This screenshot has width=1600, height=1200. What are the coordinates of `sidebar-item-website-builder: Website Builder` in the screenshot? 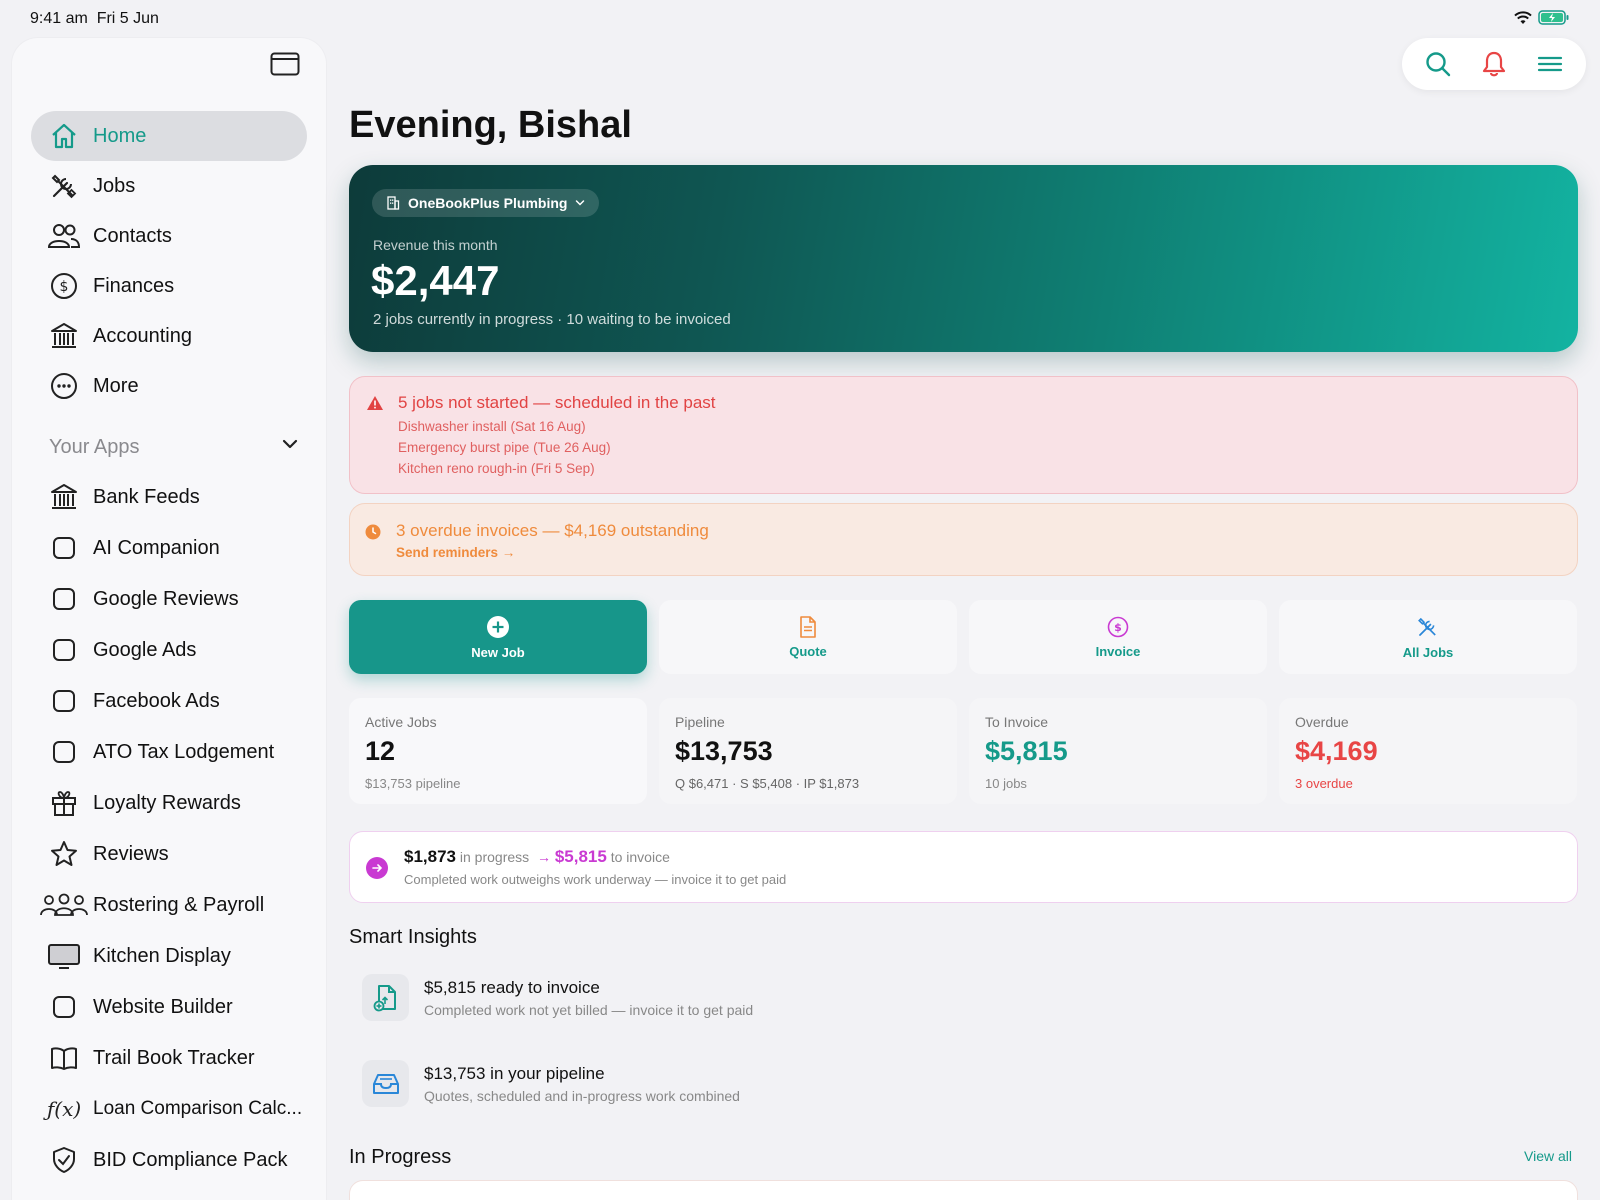 It's located at (169, 1007).